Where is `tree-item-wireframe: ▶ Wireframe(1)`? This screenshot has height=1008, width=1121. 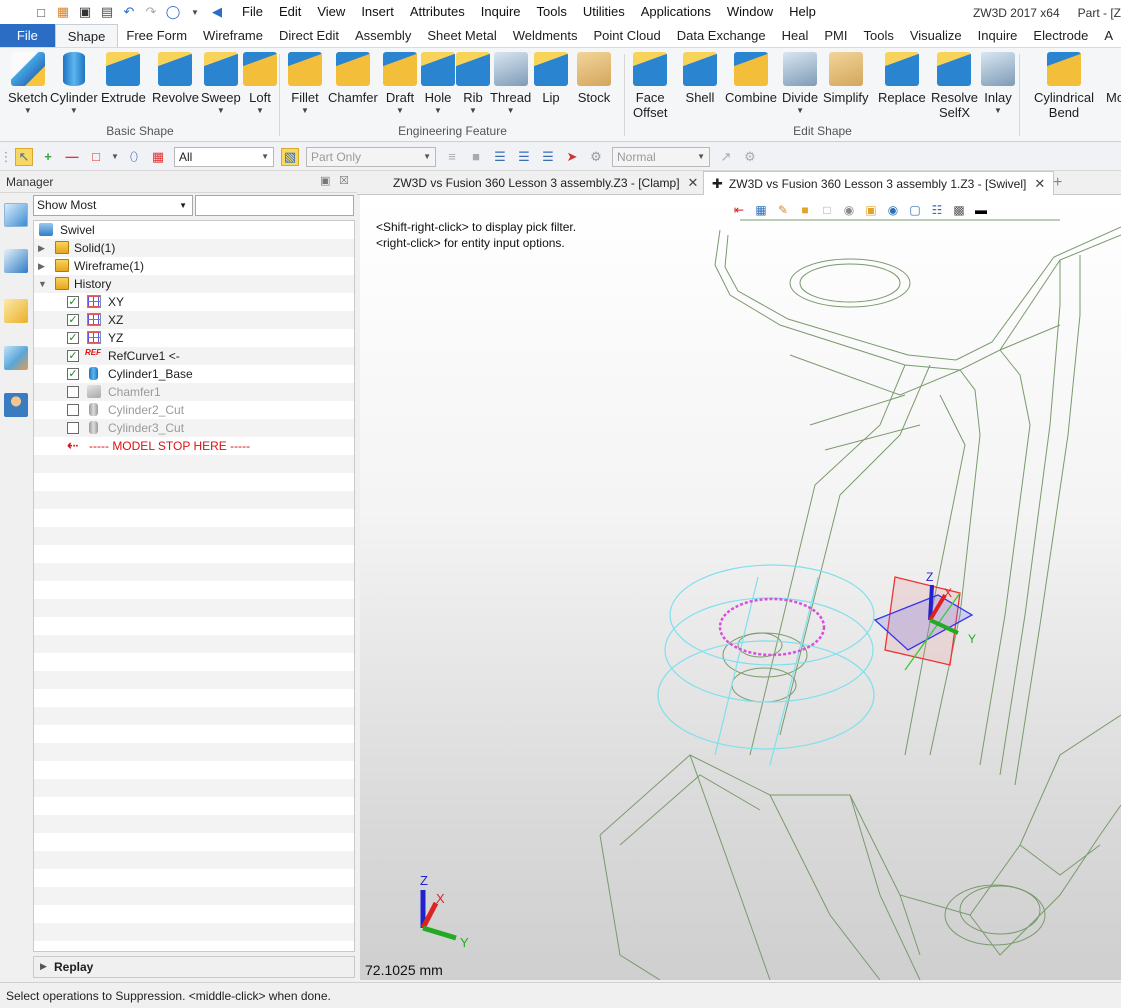
tree-item-wireframe: ▶ Wireframe(1) is located at coordinates (194, 266).